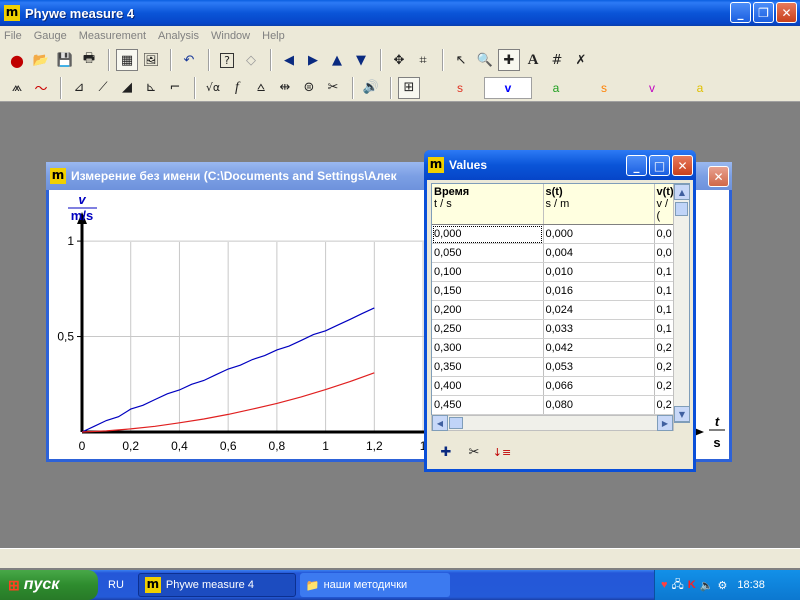 The image size is (800, 600). I want to click on table-row: 0,300 0,042 0,2, so click(554, 348).